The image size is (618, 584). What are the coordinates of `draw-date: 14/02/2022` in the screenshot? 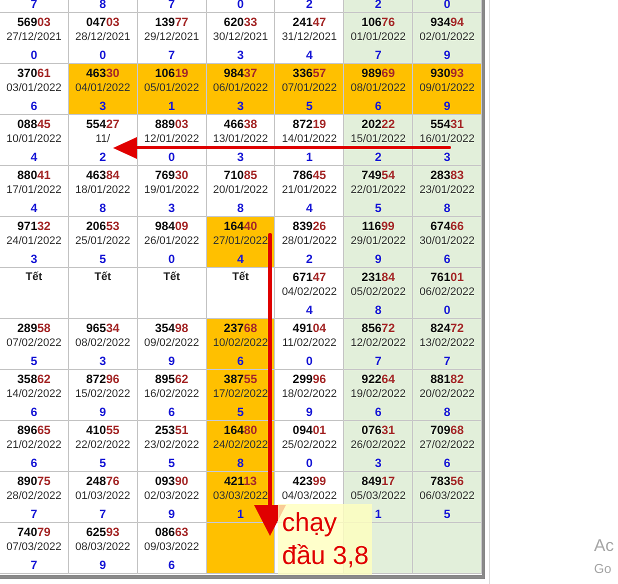 It's located at (34, 394).